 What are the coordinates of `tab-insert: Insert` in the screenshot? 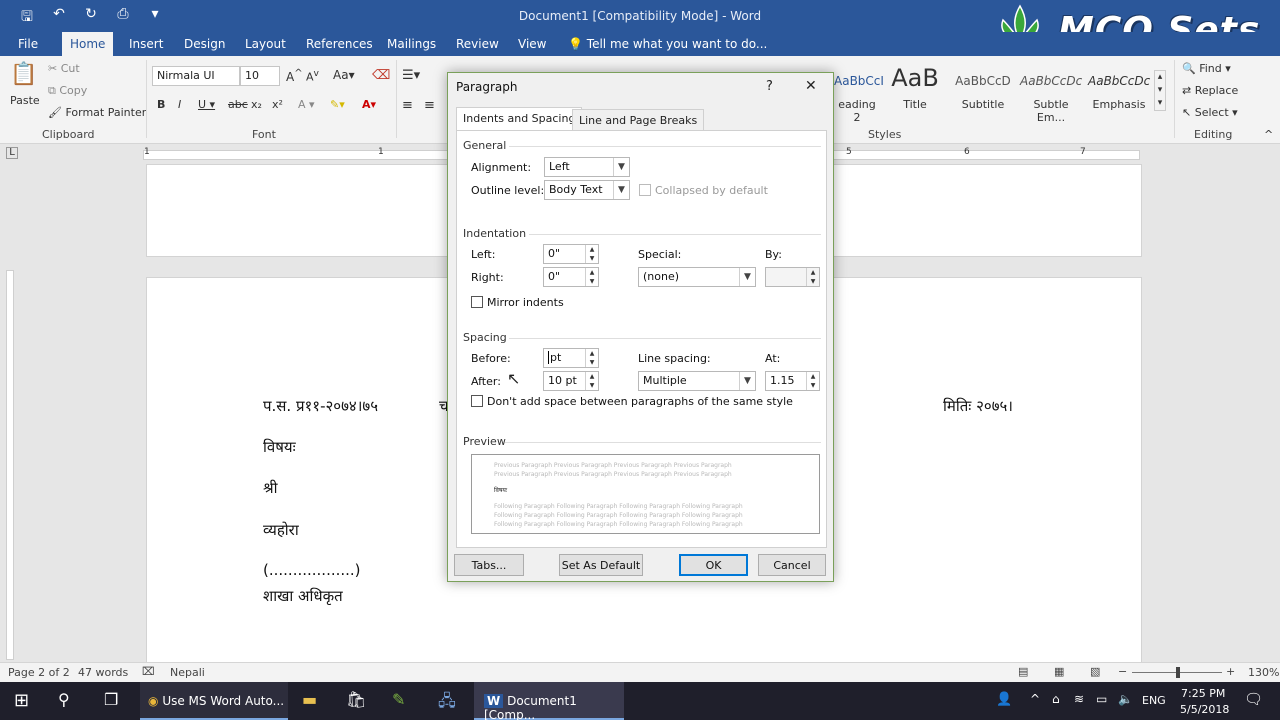 It's located at (146, 44).